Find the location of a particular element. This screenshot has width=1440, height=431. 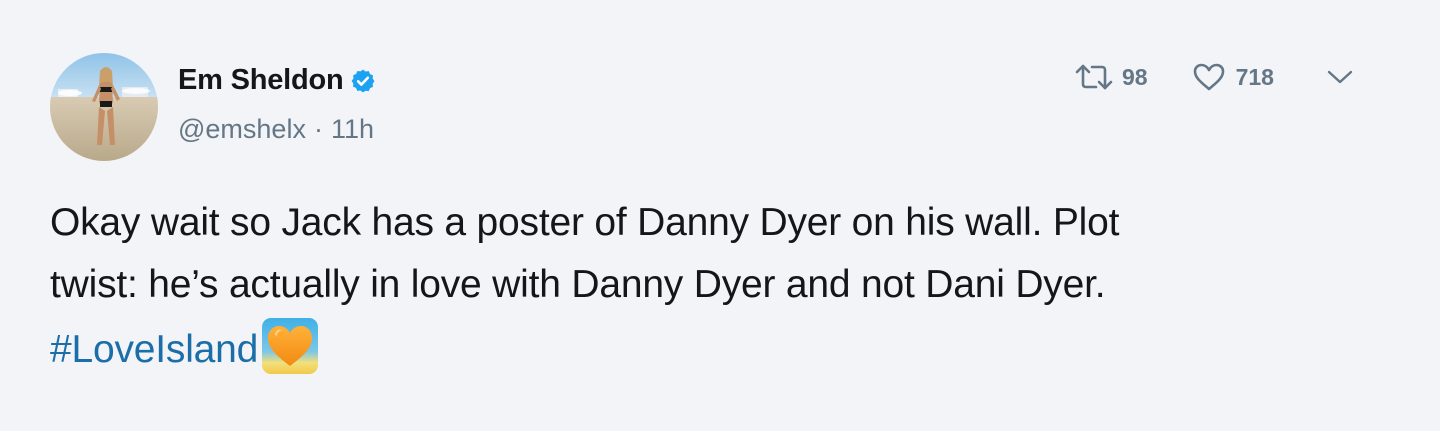

tweet-timestamp: 11h is located at coordinates (352, 129).